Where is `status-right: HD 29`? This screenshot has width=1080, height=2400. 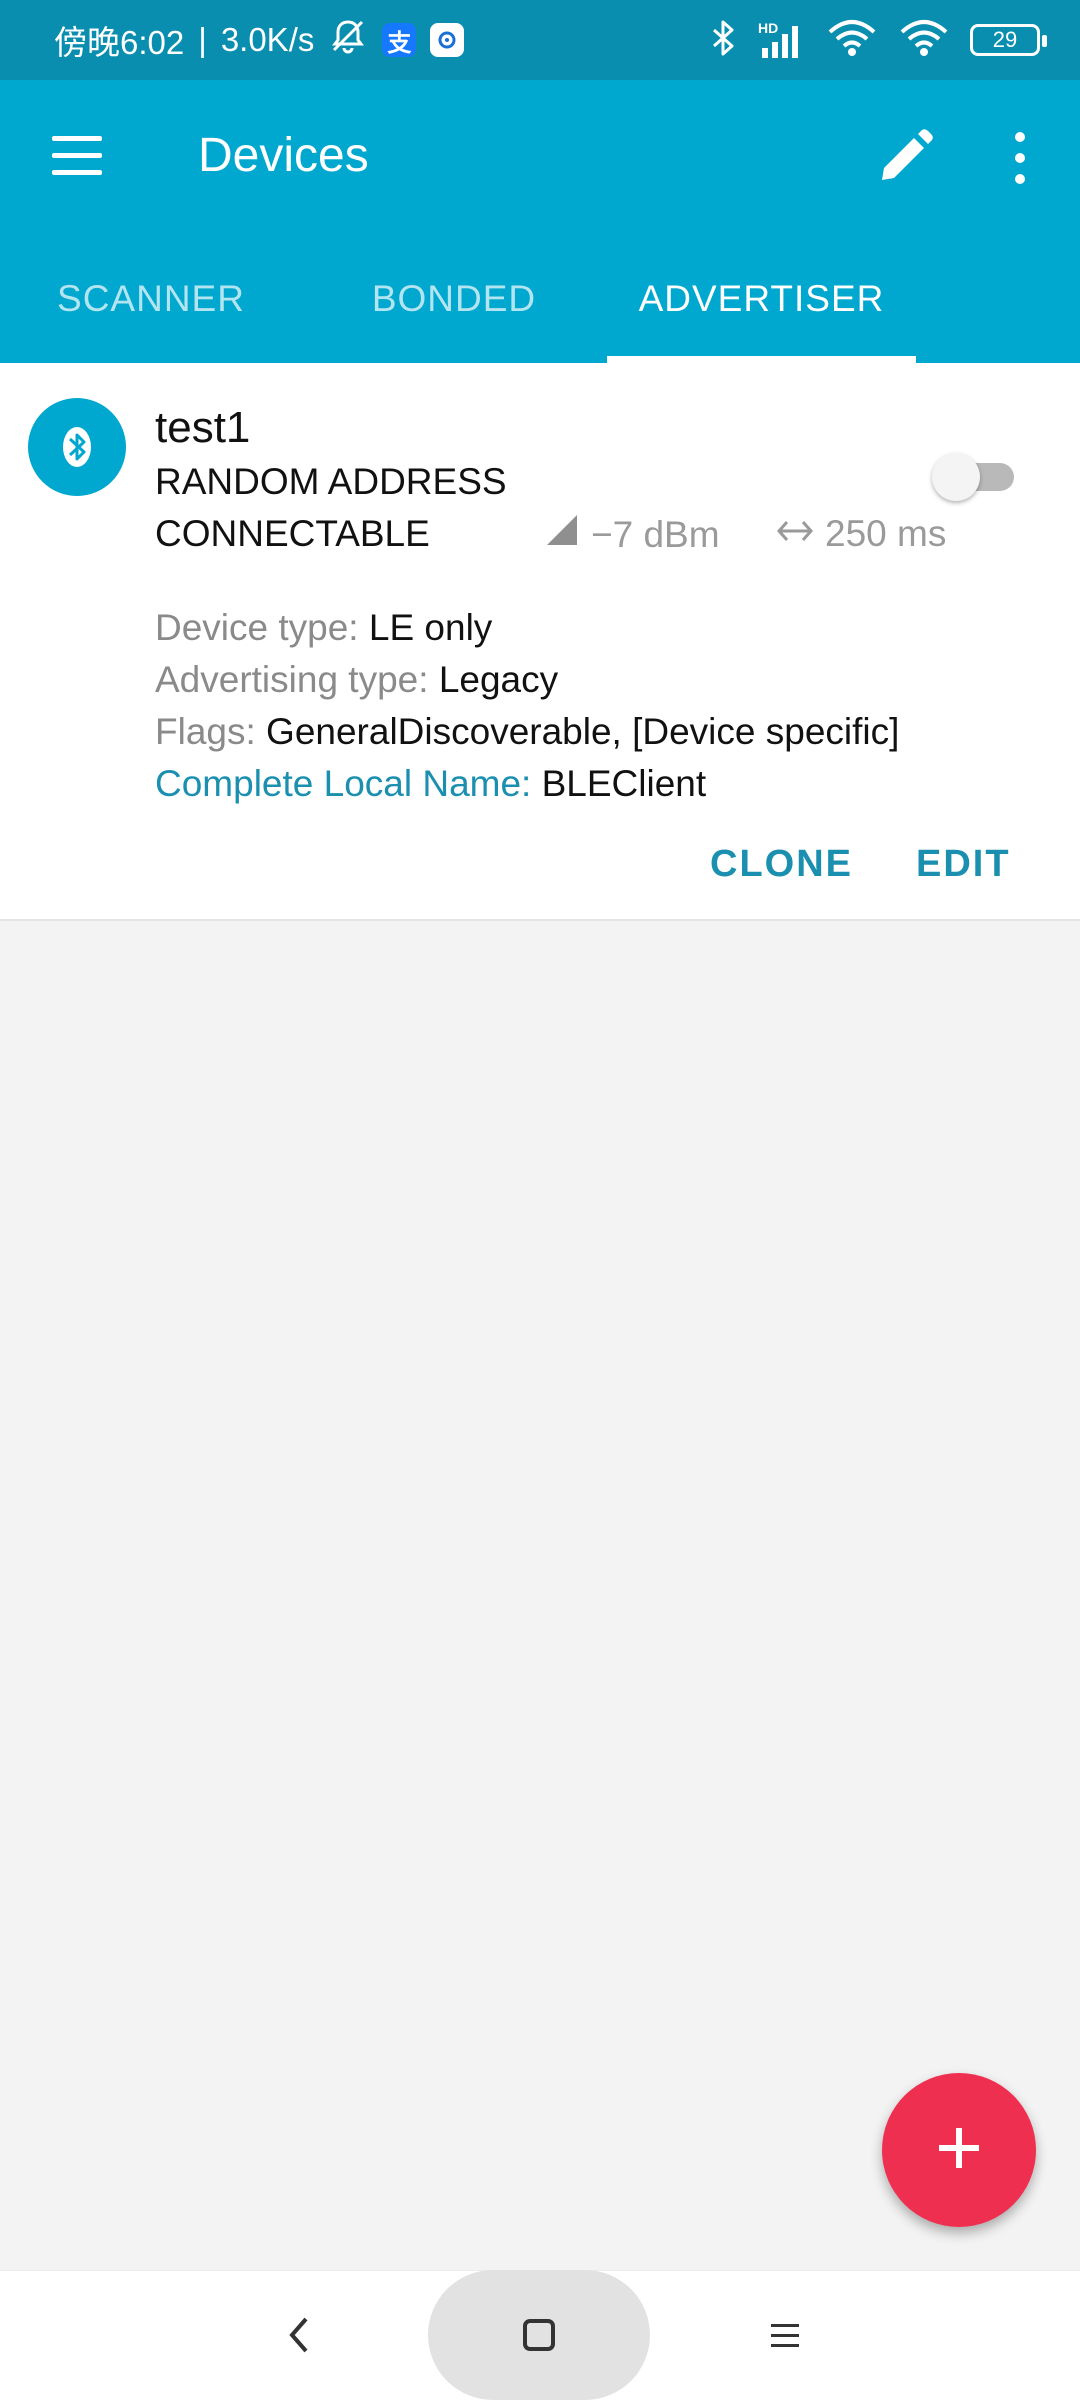
status-right: HD 29 is located at coordinates (878, 40).